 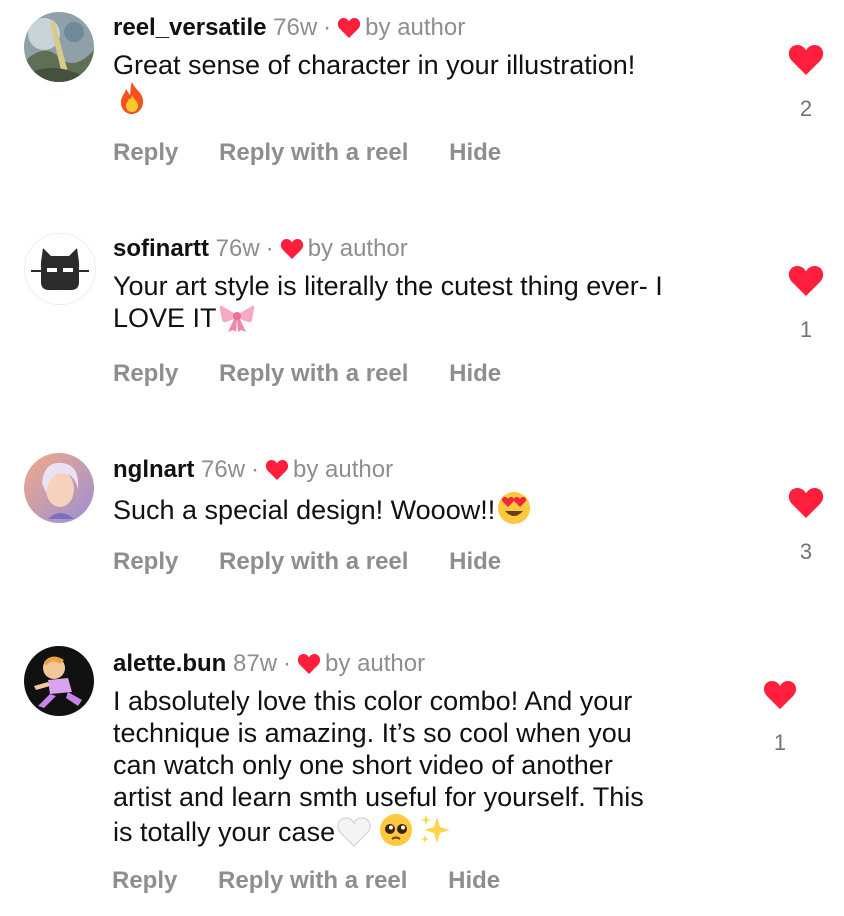 What do you see at coordinates (514, 508) in the screenshot?
I see `heart-eyes-emoji` at bounding box center [514, 508].